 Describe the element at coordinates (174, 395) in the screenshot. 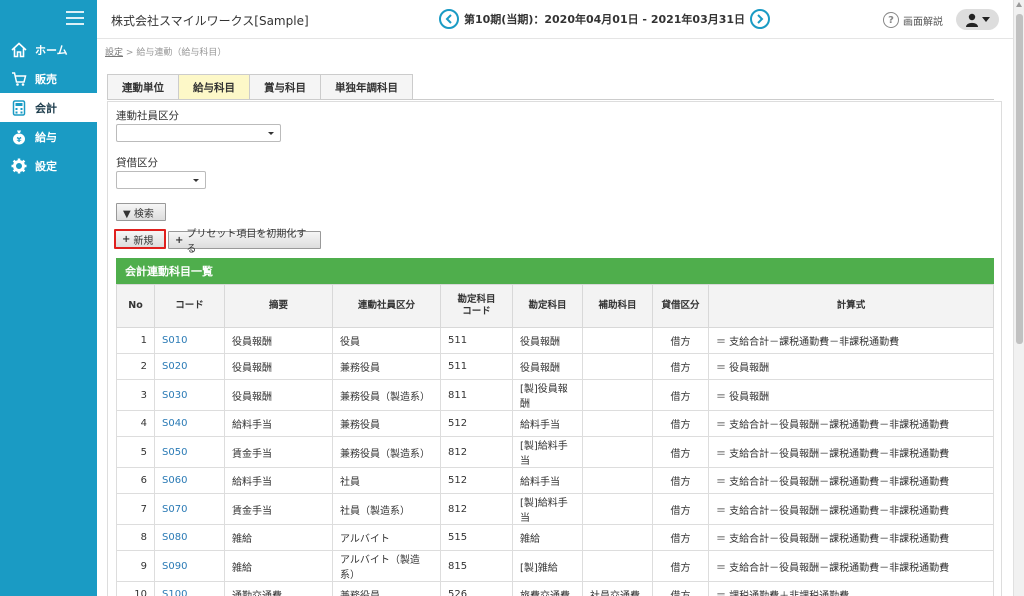

I see `account-code-link: S030` at that location.